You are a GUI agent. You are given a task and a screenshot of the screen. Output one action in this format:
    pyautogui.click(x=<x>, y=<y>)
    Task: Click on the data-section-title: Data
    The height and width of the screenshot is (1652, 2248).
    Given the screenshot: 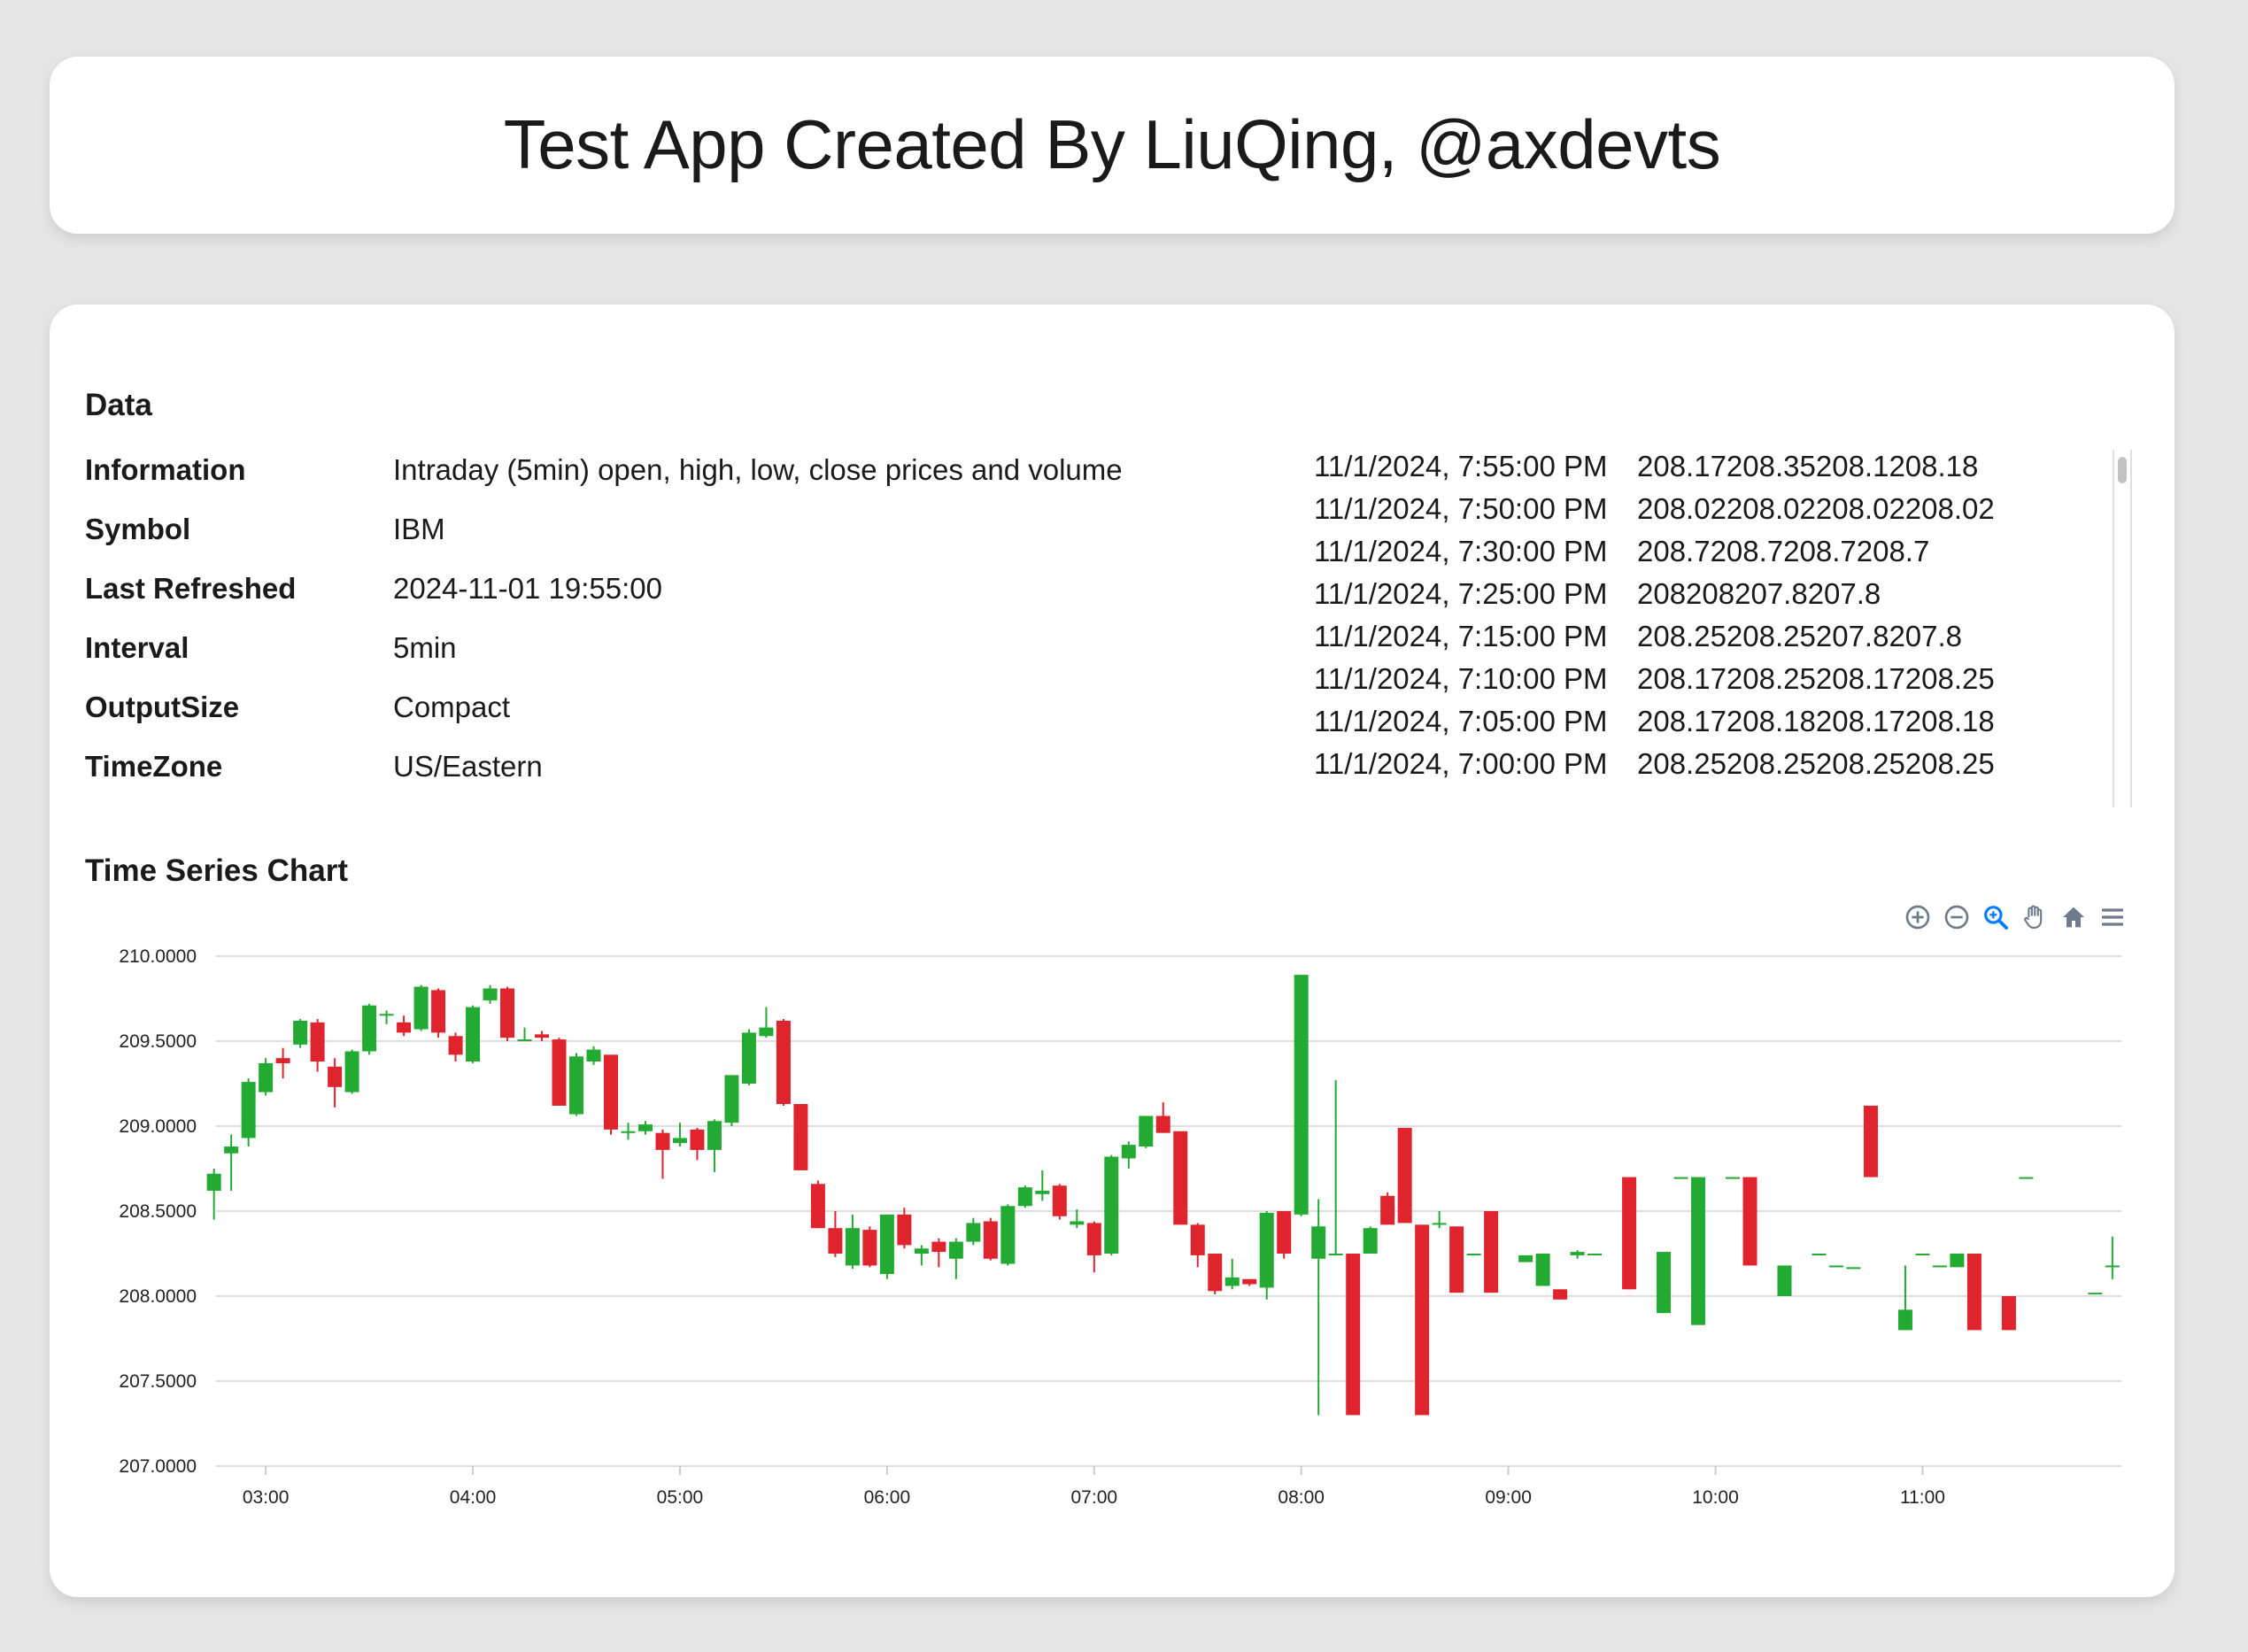 What is the action you would take?
    pyautogui.click(x=118, y=405)
    